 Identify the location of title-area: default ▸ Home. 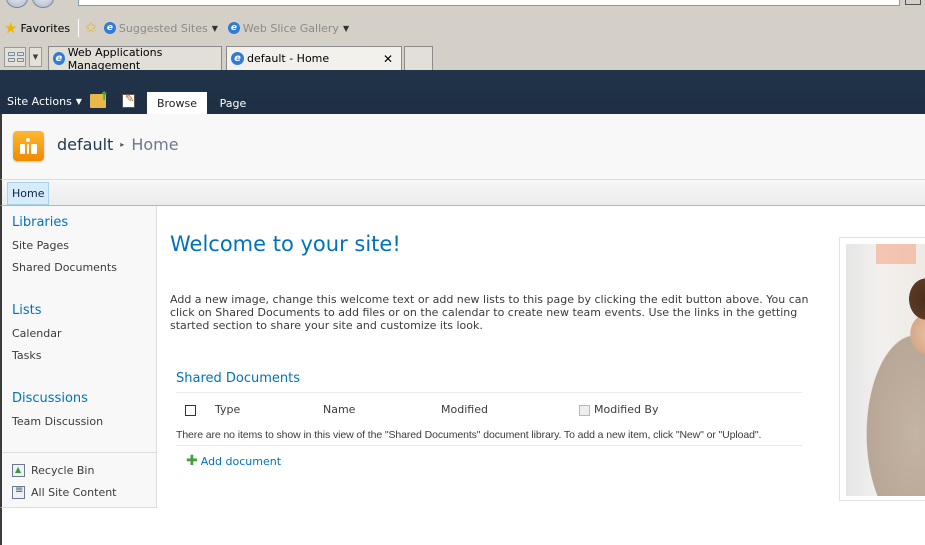
(462, 146).